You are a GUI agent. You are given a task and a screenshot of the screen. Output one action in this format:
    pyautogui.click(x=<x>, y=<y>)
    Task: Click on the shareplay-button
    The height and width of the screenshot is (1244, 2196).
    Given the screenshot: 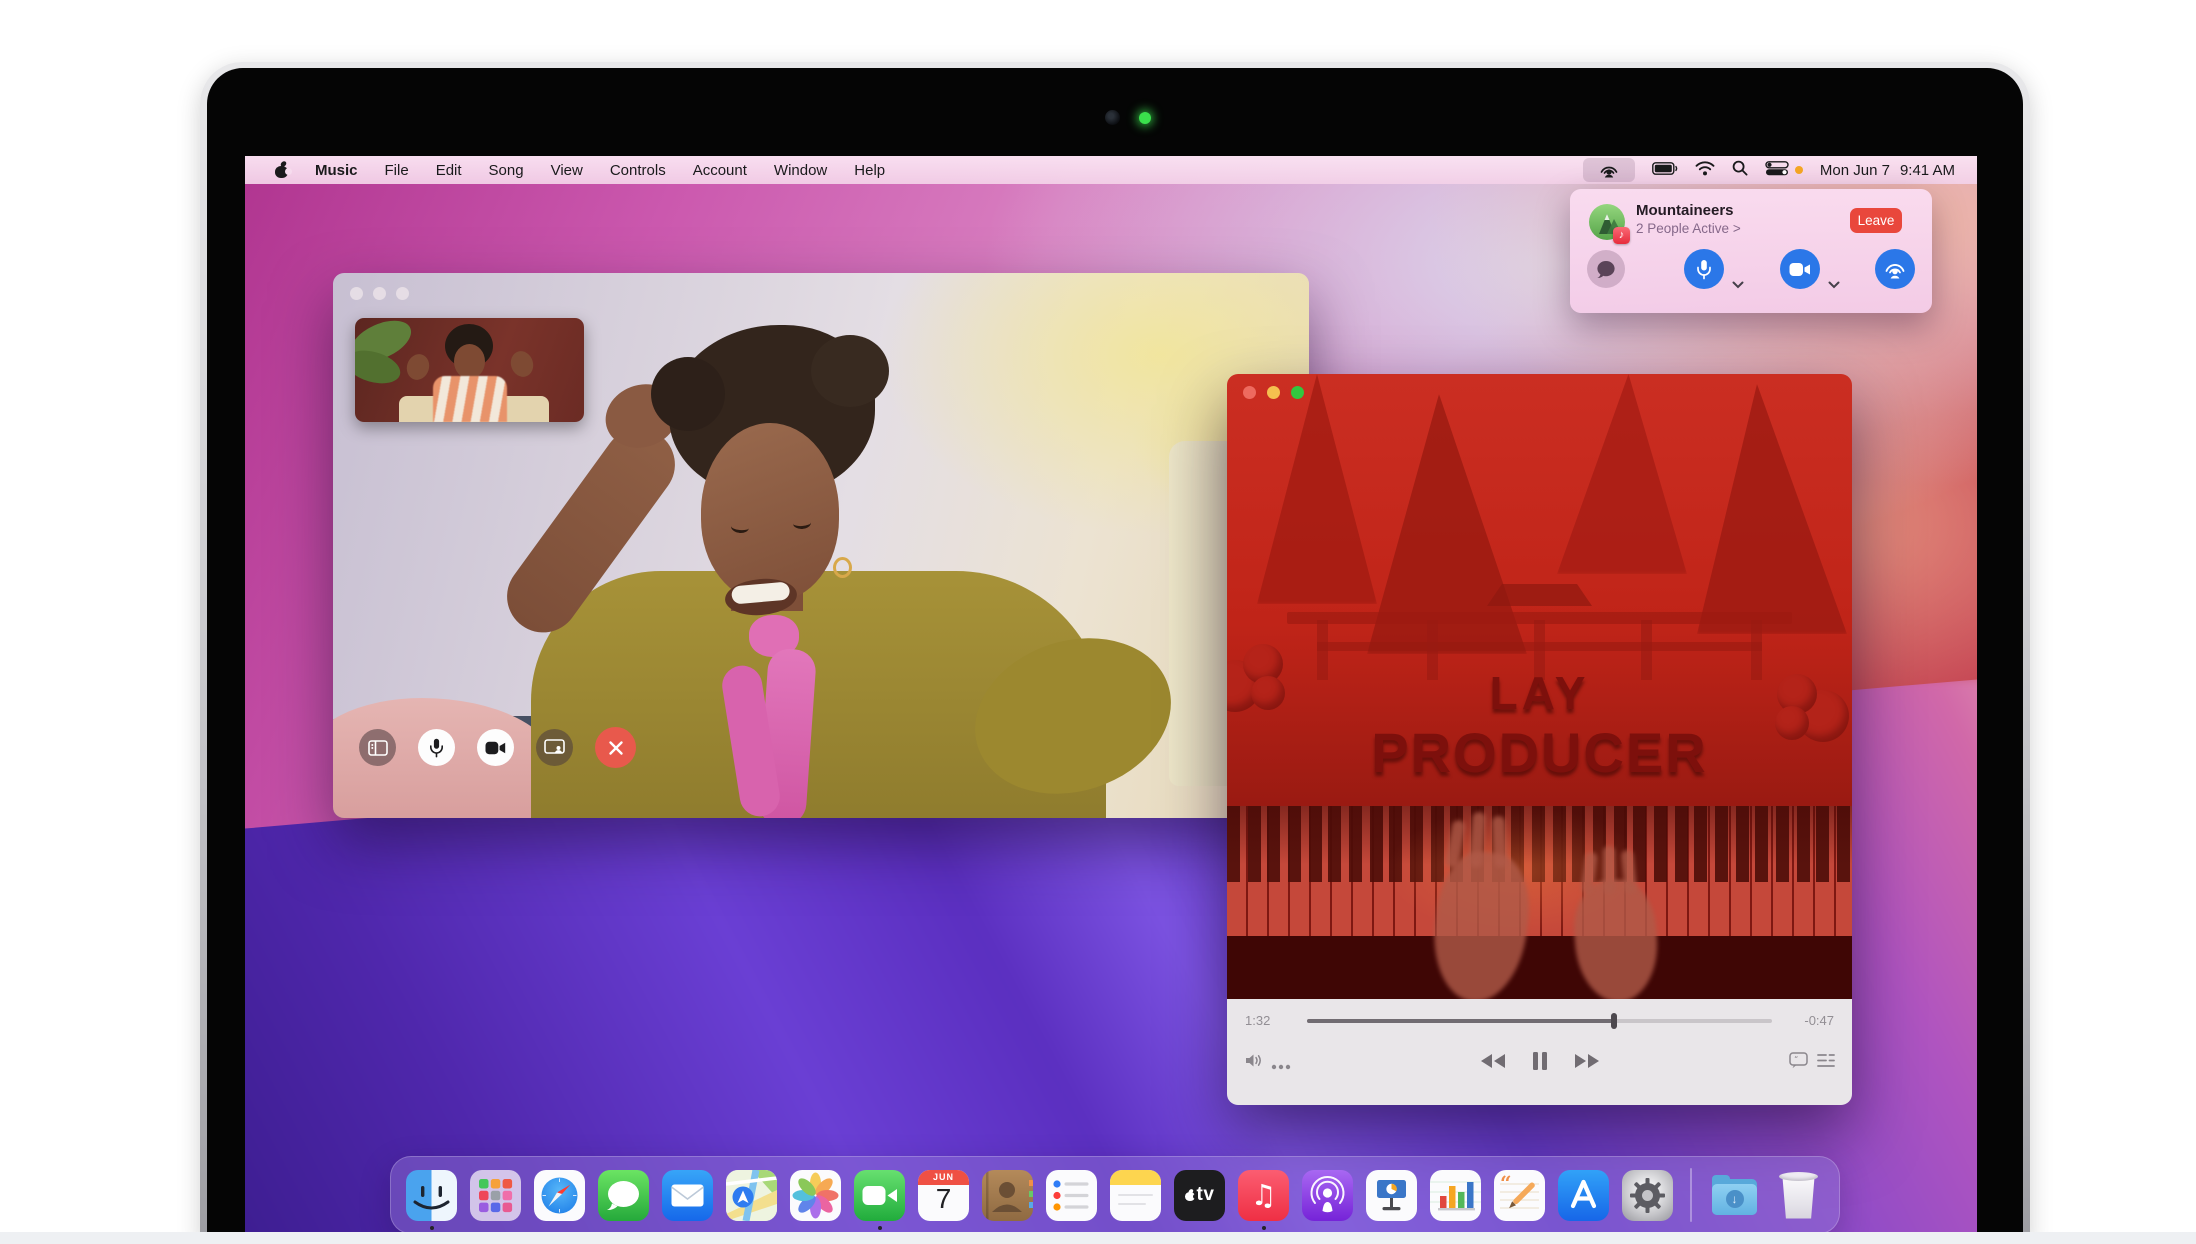 What is the action you would take?
    pyautogui.click(x=1895, y=269)
    